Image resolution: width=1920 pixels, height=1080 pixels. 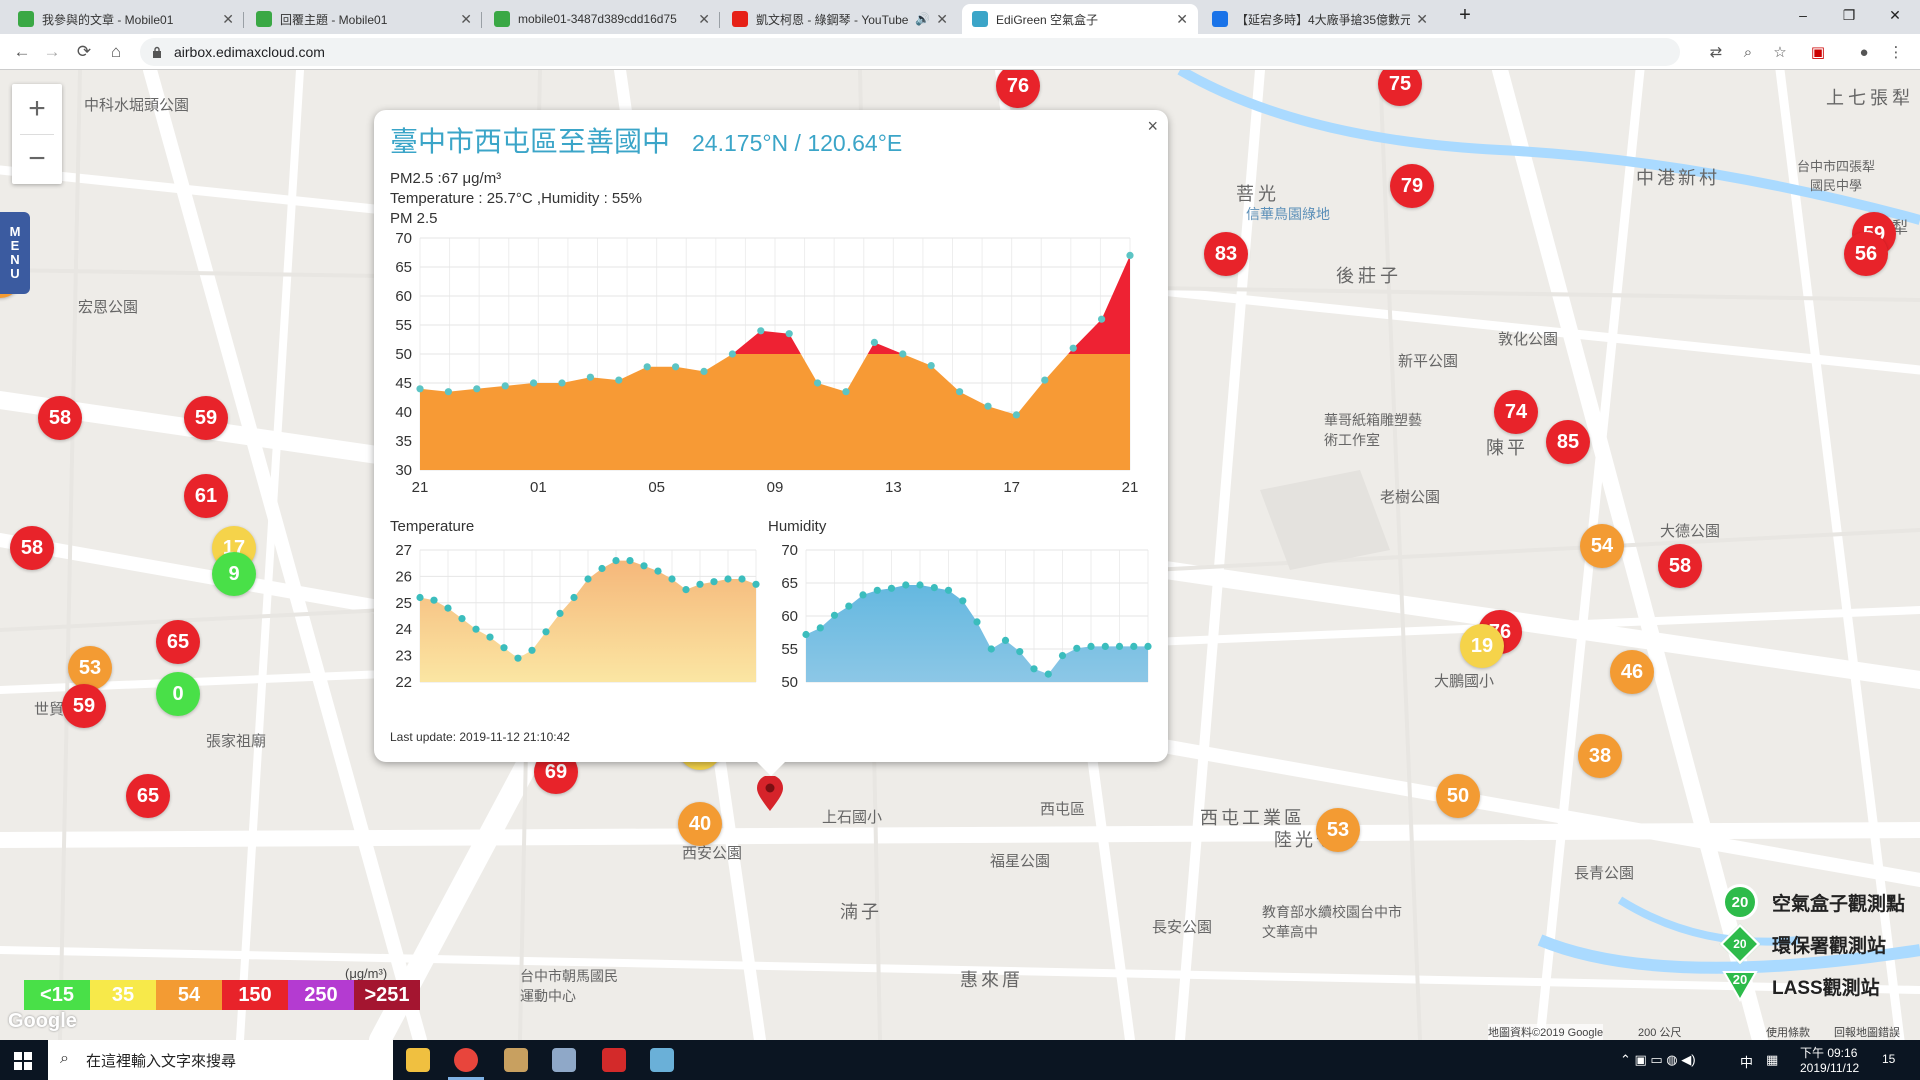 What do you see at coordinates (1818, 52) in the screenshot?
I see `extension-icon: ▣` at bounding box center [1818, 52].